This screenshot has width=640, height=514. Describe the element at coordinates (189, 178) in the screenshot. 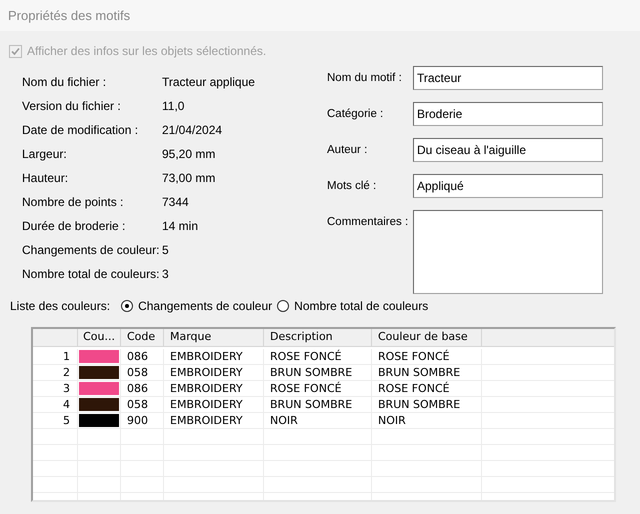

I see `info-value: 73,00 mm` at that location.